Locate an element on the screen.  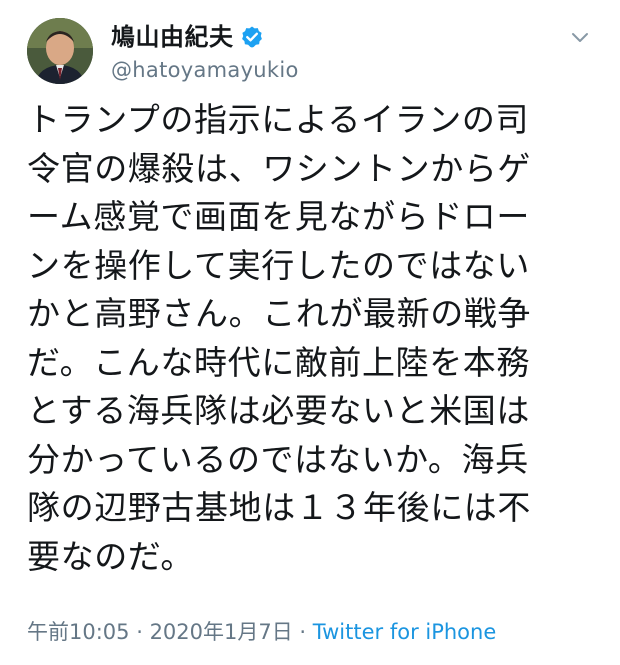
avatar-image is located at coordinates (60, 51).